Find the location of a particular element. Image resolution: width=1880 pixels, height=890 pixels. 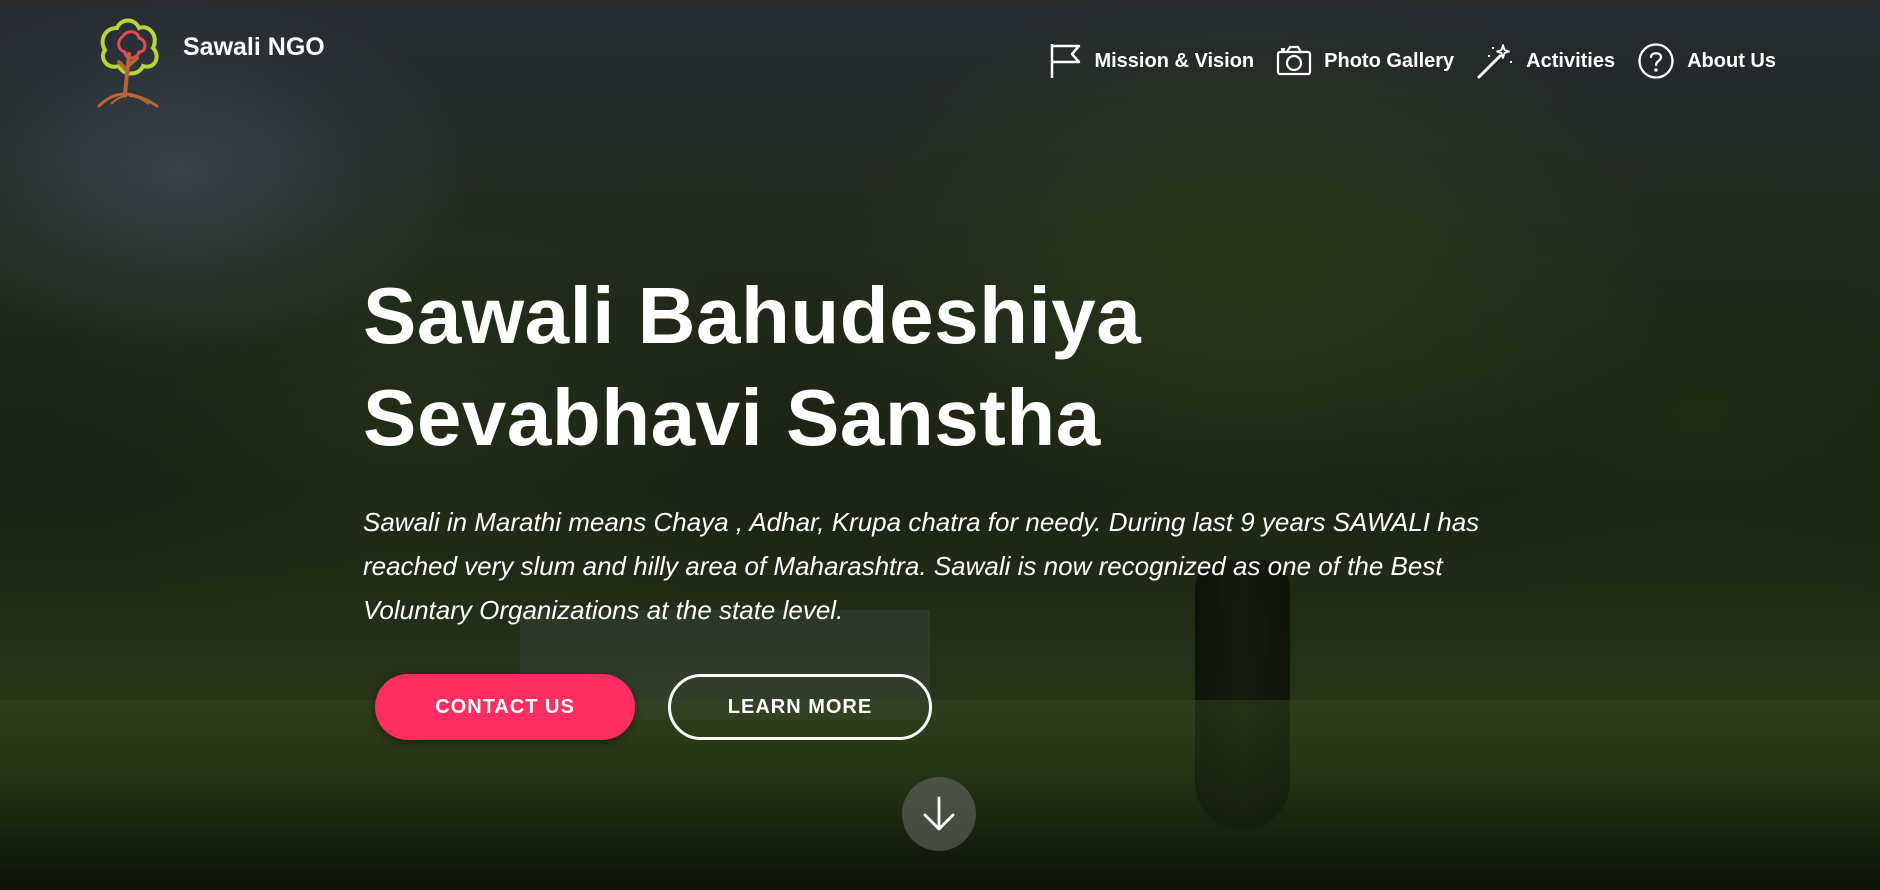

nav-about-us: About Us is located at coordinates (1706, 61).